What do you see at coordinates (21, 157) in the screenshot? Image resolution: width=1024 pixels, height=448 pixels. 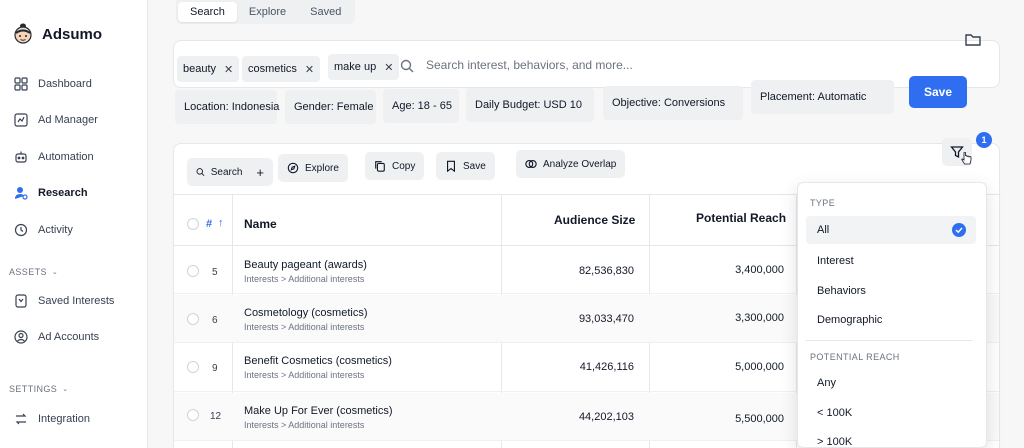 I see `robot-icon` at bounding box center [21, 157].